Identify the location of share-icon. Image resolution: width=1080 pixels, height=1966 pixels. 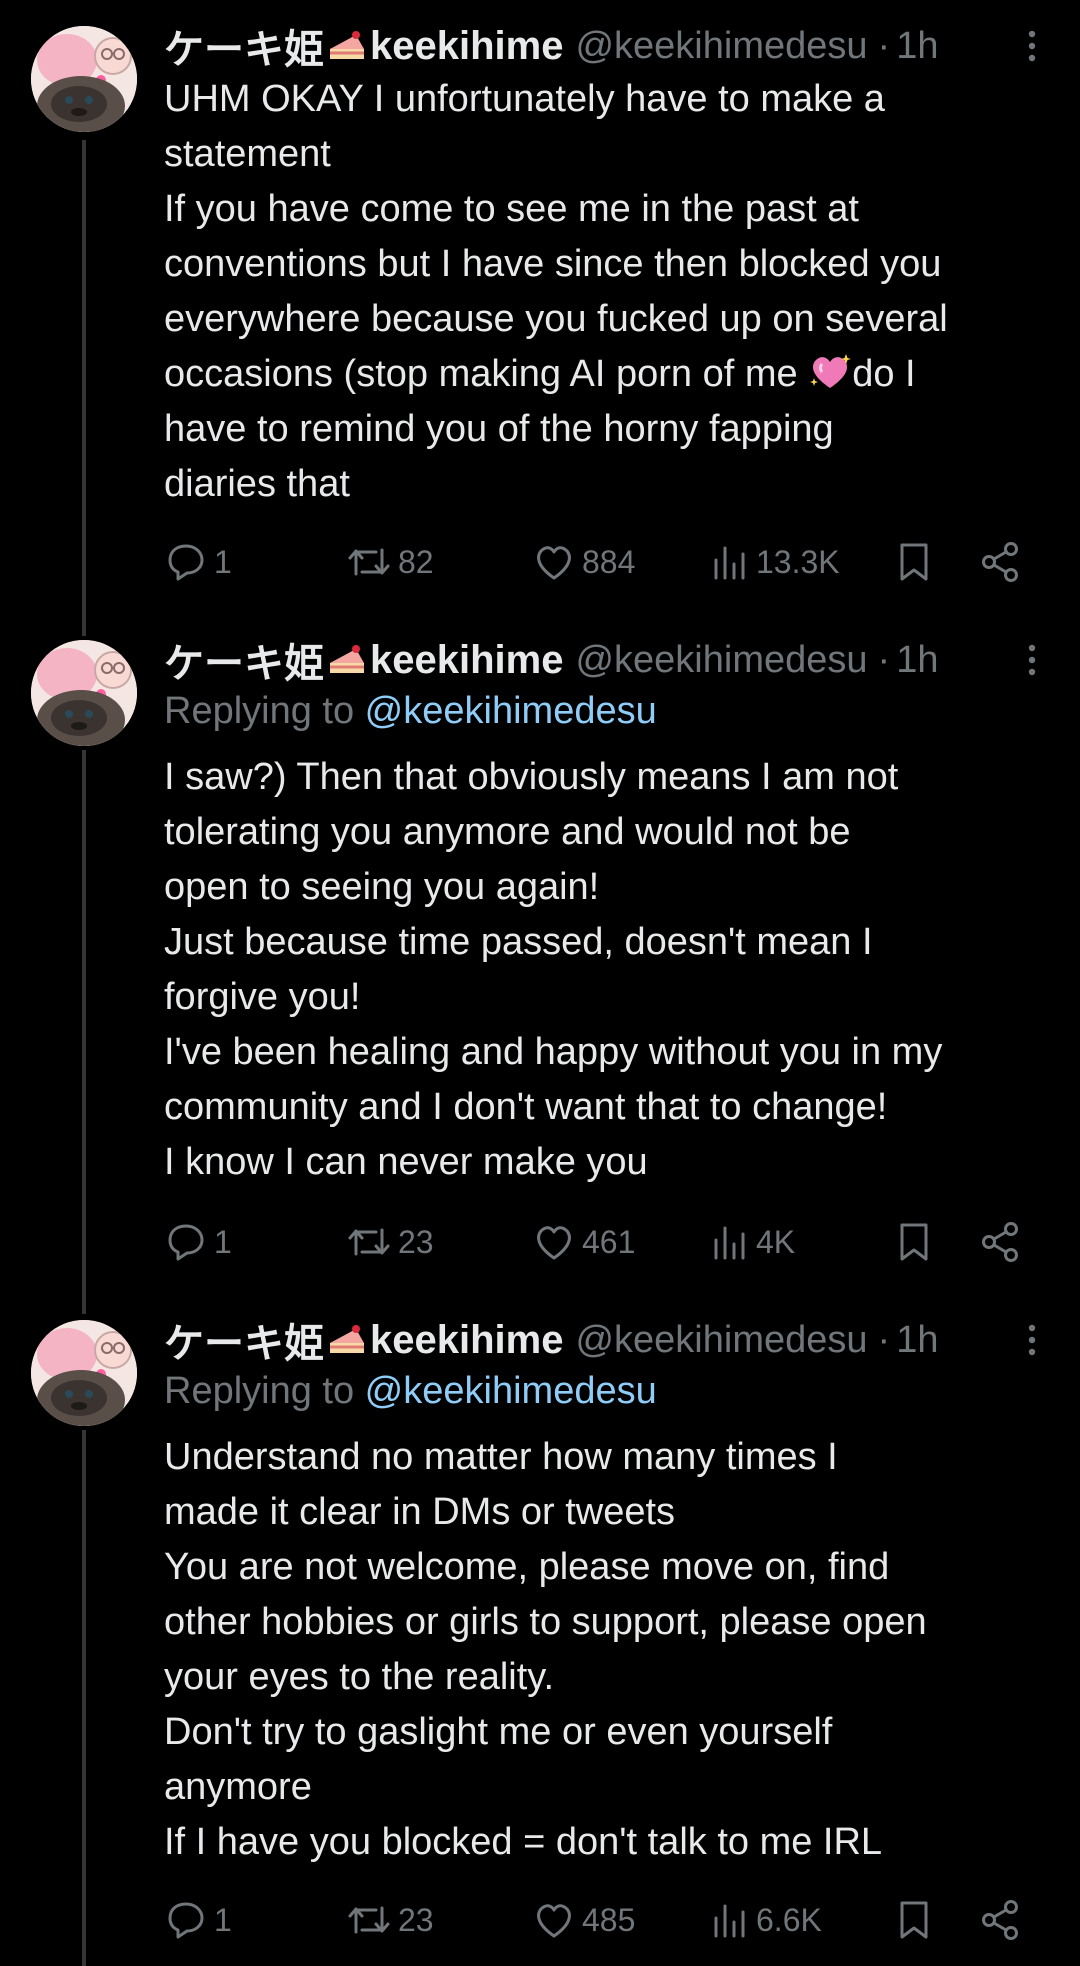
(1000, 562).